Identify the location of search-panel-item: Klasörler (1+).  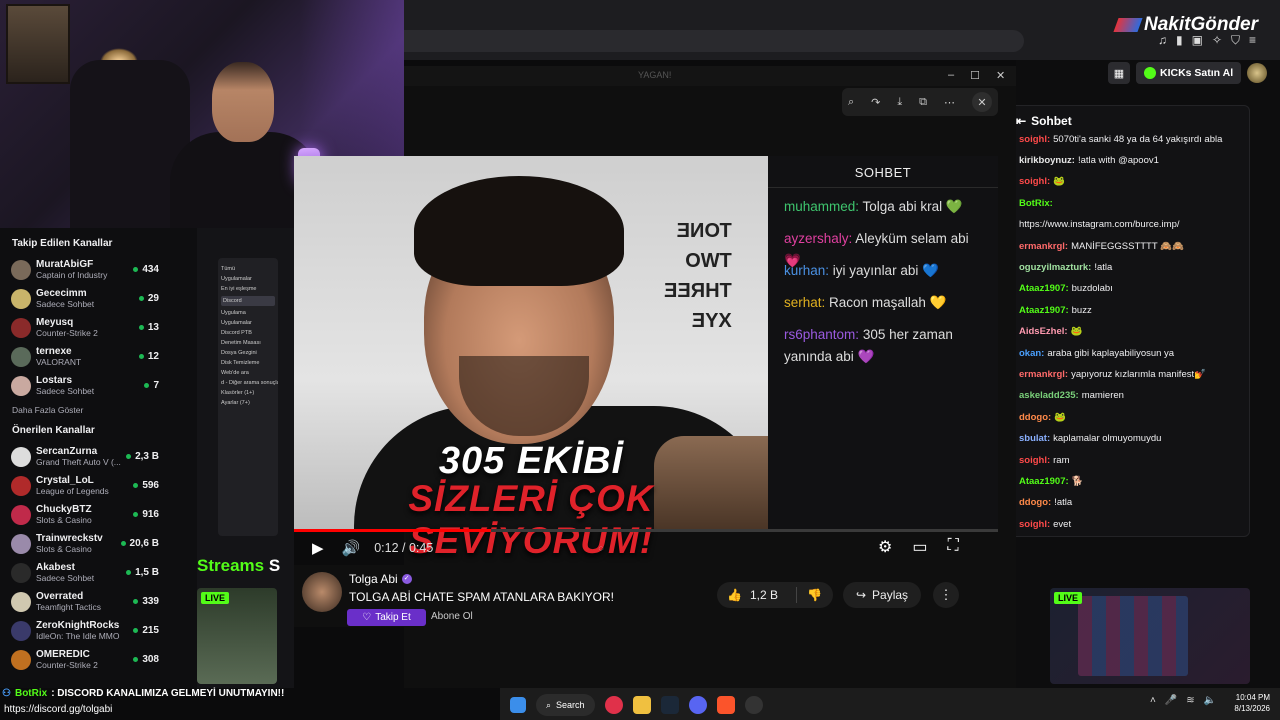
(248, 393).